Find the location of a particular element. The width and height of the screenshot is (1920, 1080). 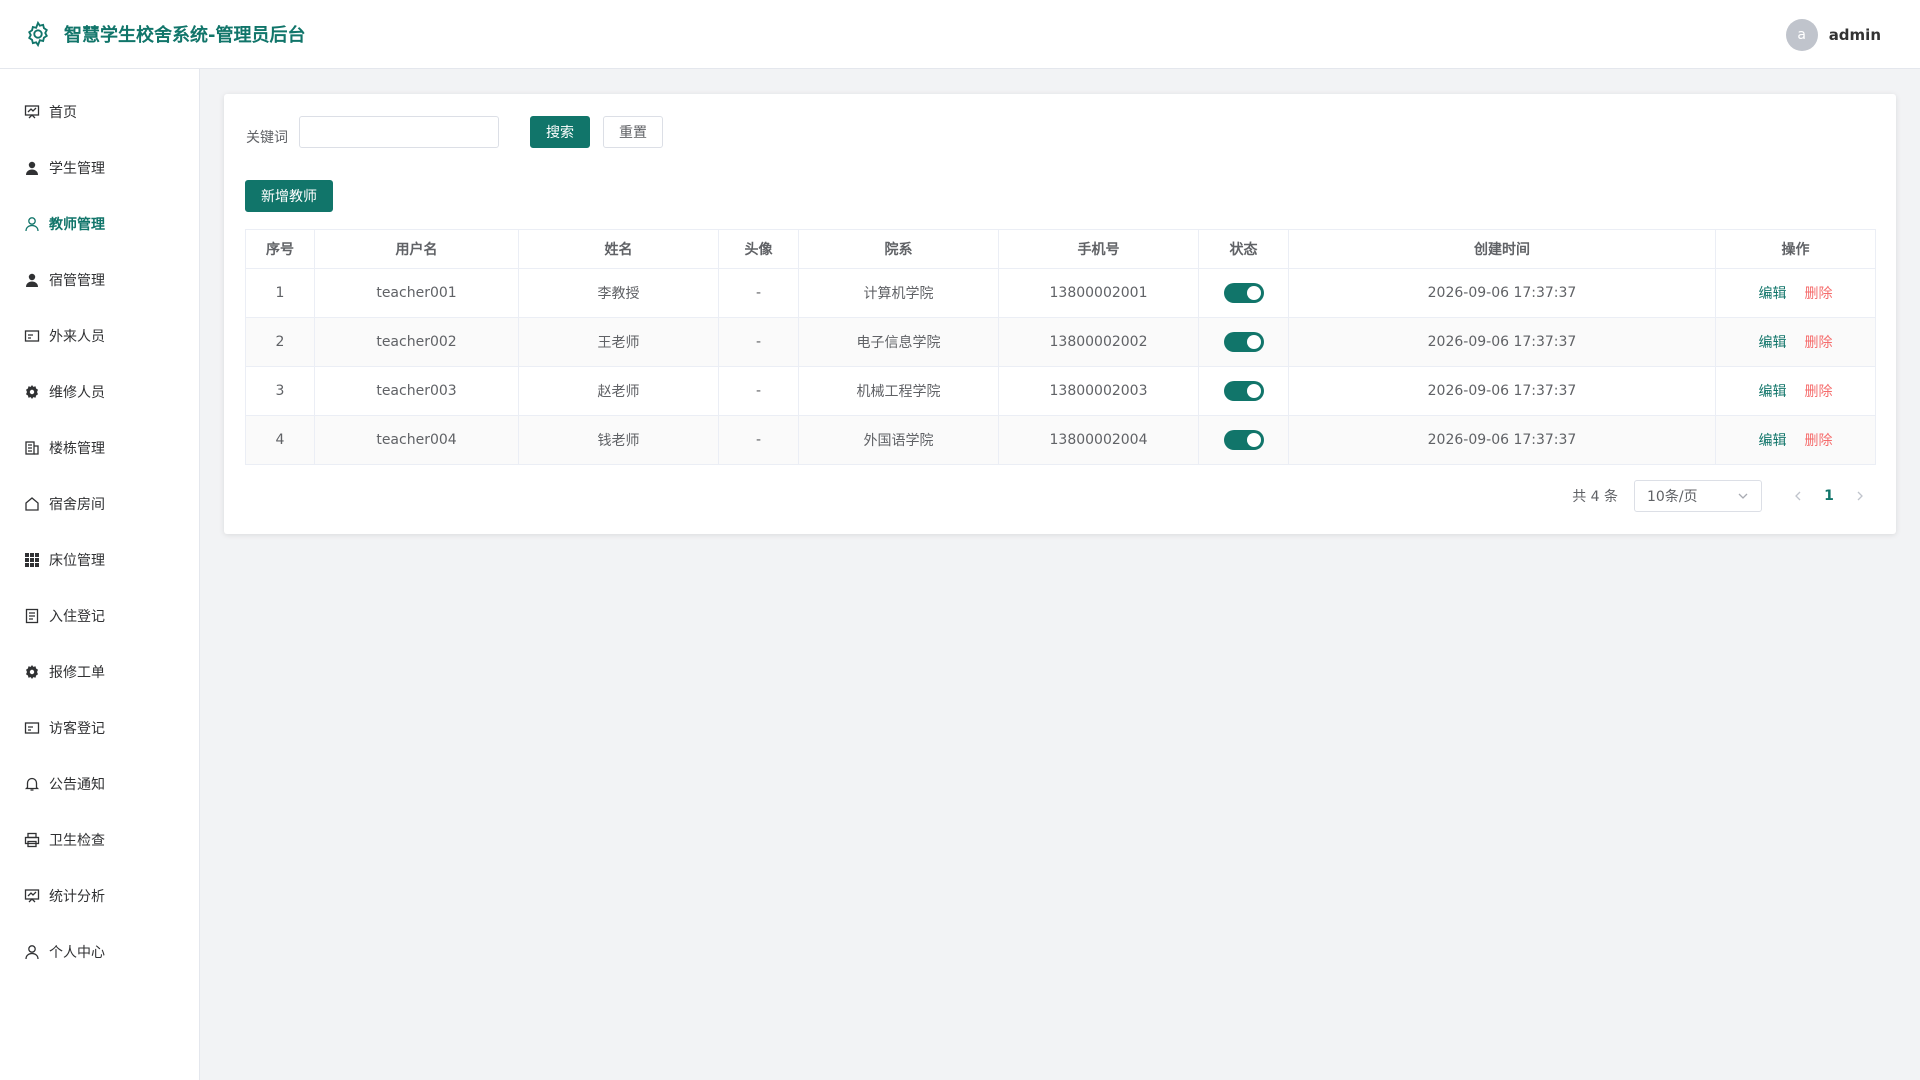

sidebar-item-label: 公告通知 is located at coordinates (77, 785).